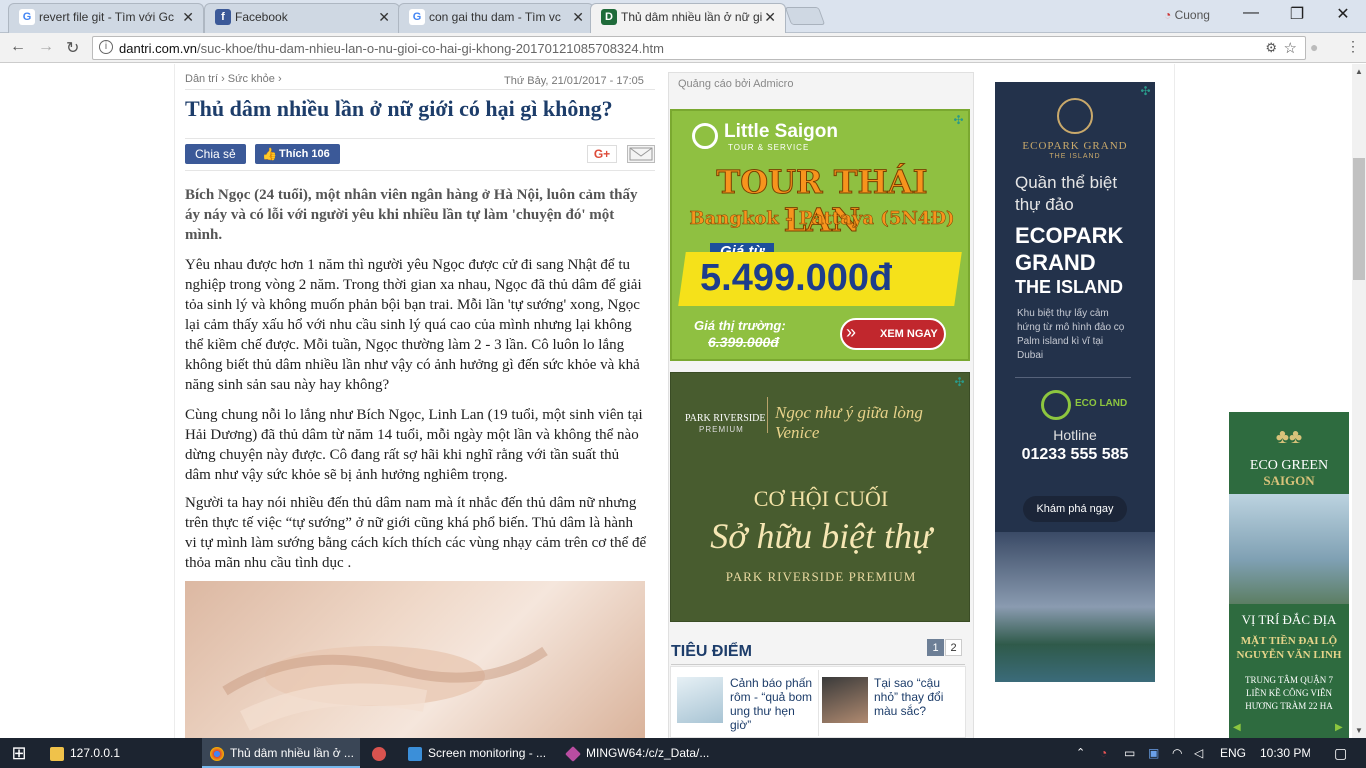 The width and height of the screenshot is (1366, 768). I want to click on profile-button: ◔ Cuong, so click(1187, 15).